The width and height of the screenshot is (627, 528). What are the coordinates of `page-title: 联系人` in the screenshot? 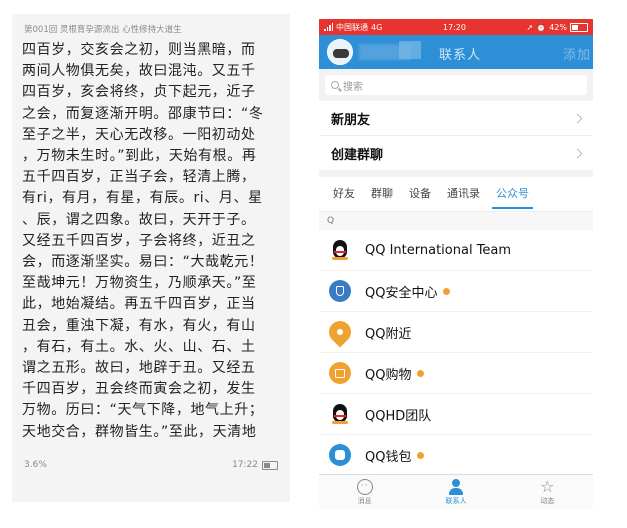 It's located at (460, 55).